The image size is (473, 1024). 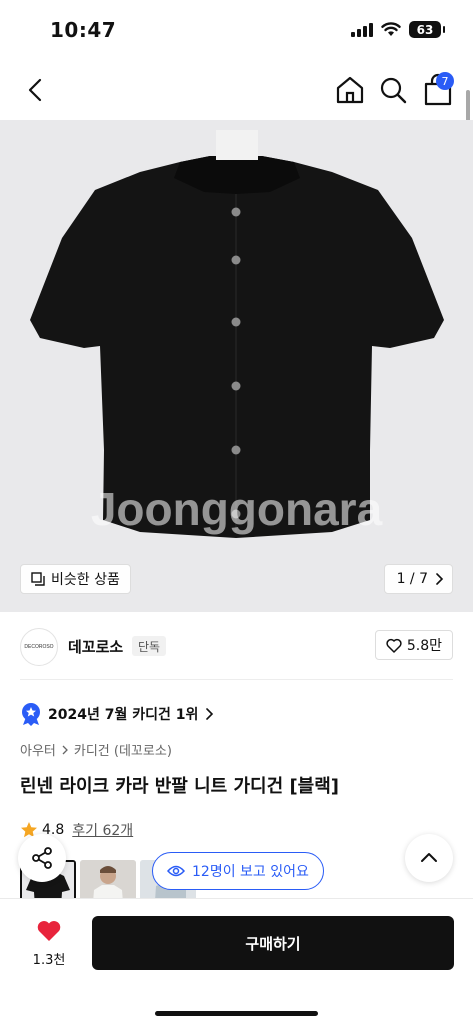 What do you see at coordinates (49, 960) in the screenshot?
I see `wishlist-count: 1.3천` at bounding box center [49, 960].